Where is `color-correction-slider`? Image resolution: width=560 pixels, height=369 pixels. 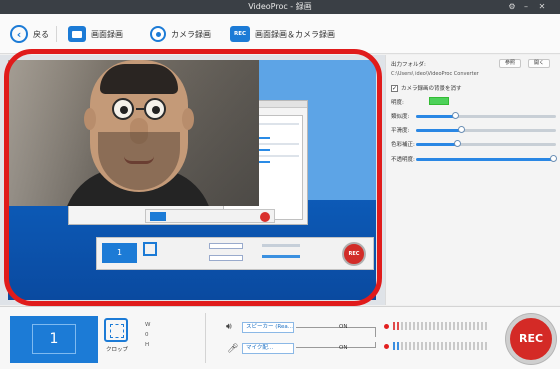 color-correction-slider is located at coordinates (457, 143).